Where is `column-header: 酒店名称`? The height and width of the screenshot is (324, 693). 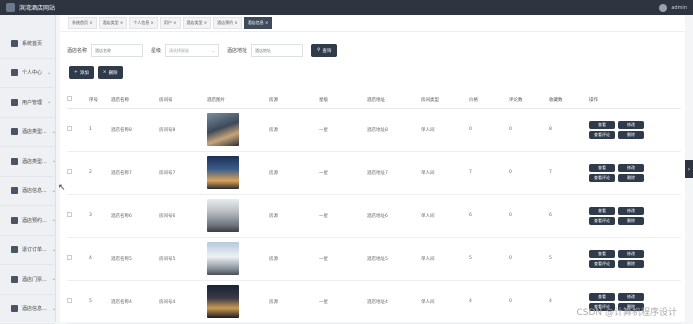 column-header: 酒店名称 is located at coordinates (135, 100).